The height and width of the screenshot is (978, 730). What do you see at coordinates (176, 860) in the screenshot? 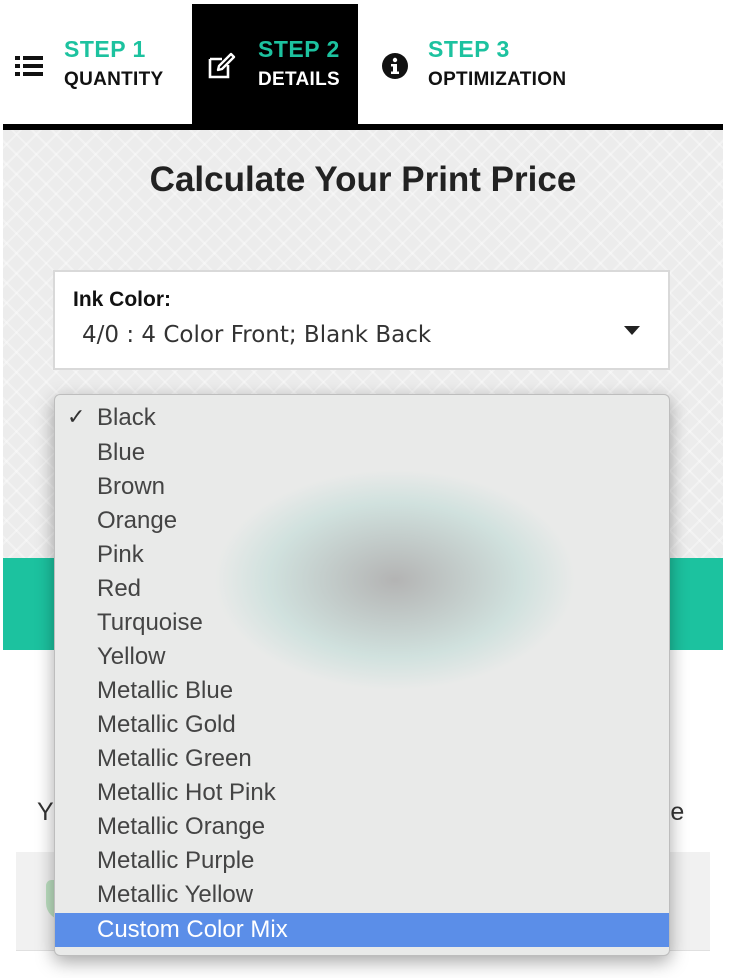
I see `option-label: Metallic Purple` at bounding box center [176, 860].